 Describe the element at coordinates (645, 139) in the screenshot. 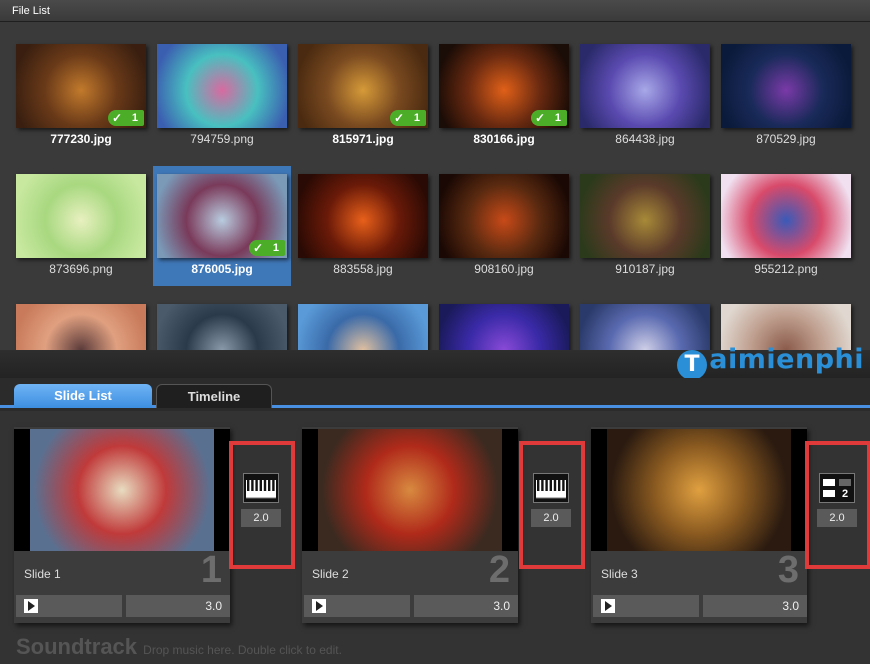

I see `file-name-label: 864438.jpg` at that location.